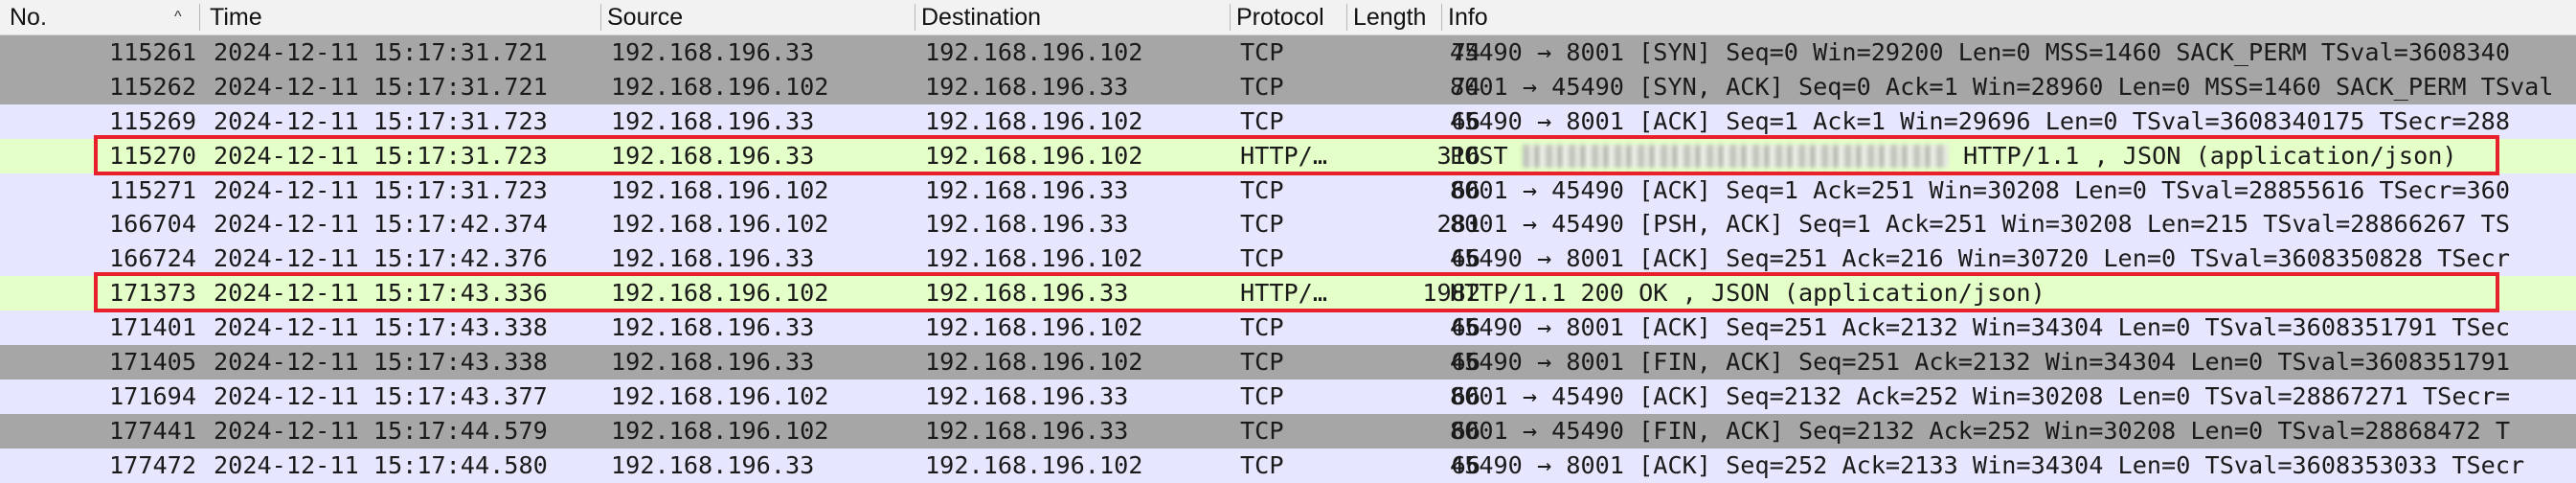  Describe the element at coordinates (758, 17) in the screenshot. I see `column-header-source: Source` at that location.